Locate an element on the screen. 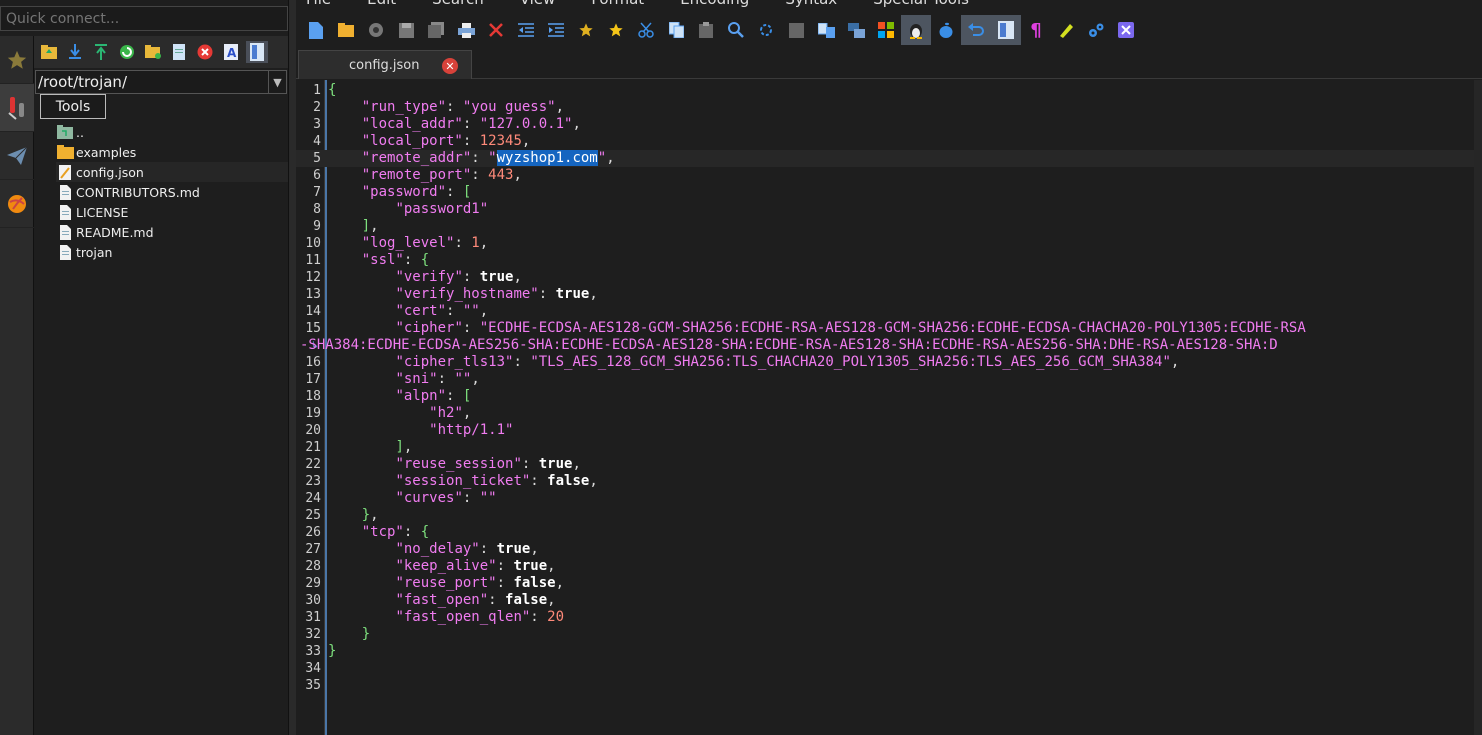 This screenshot has width=1482, height=735. code-line: 7 "password": [ is located at coordinates (885, 192).